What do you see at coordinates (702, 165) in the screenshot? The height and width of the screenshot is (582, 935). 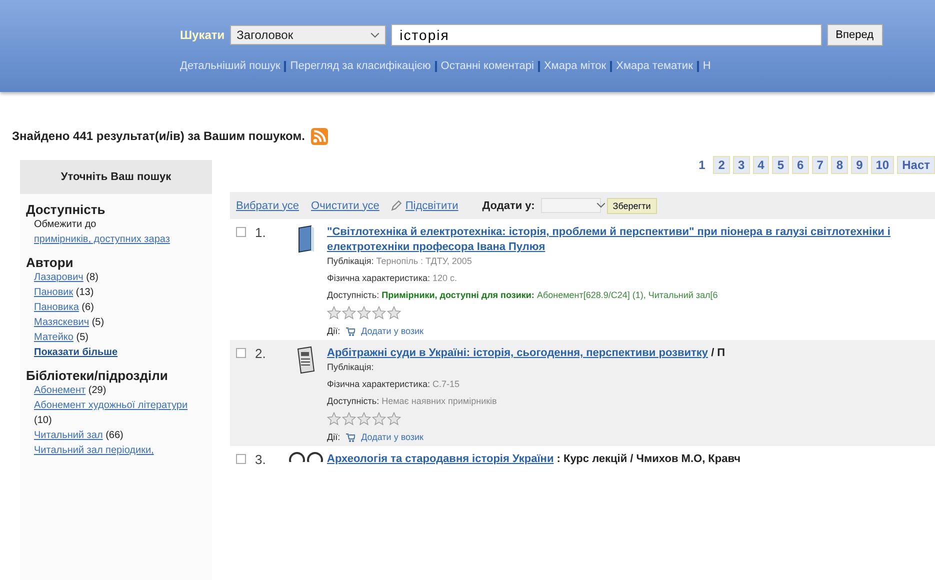 I see `page-link: 1` at bounding box center [702, 165].